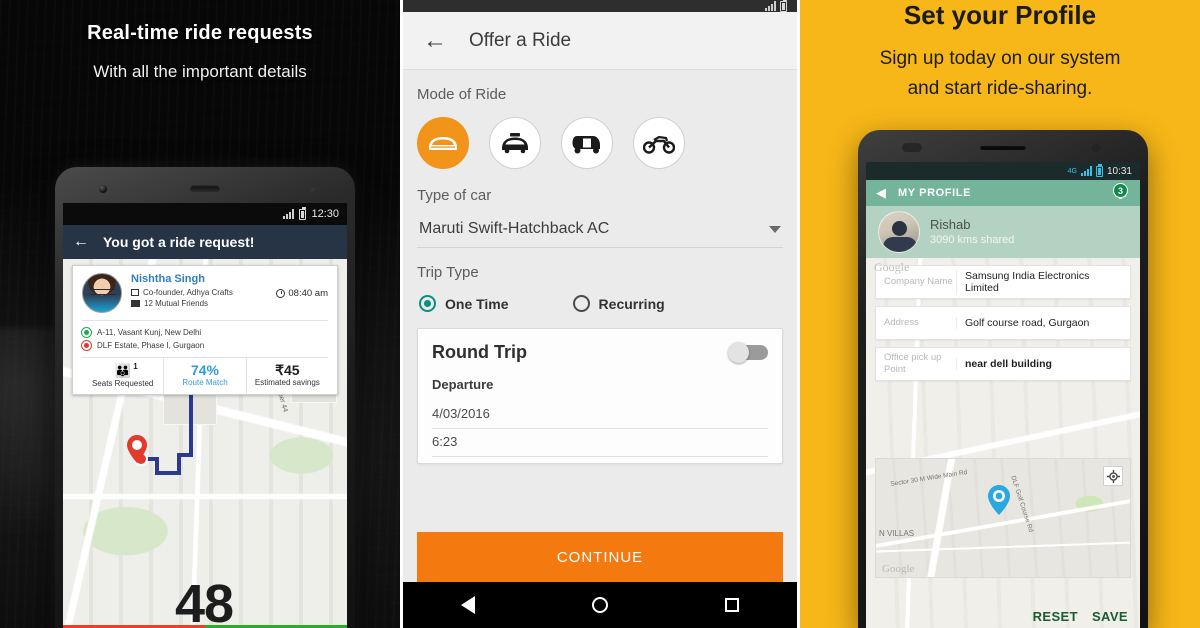 The height and width of the screenshot is (628, 1200). Describe the element at coordinates (176, 303) in the screenshot. I see `requester-mutual-label: 12 Mutual Friends` at that location.